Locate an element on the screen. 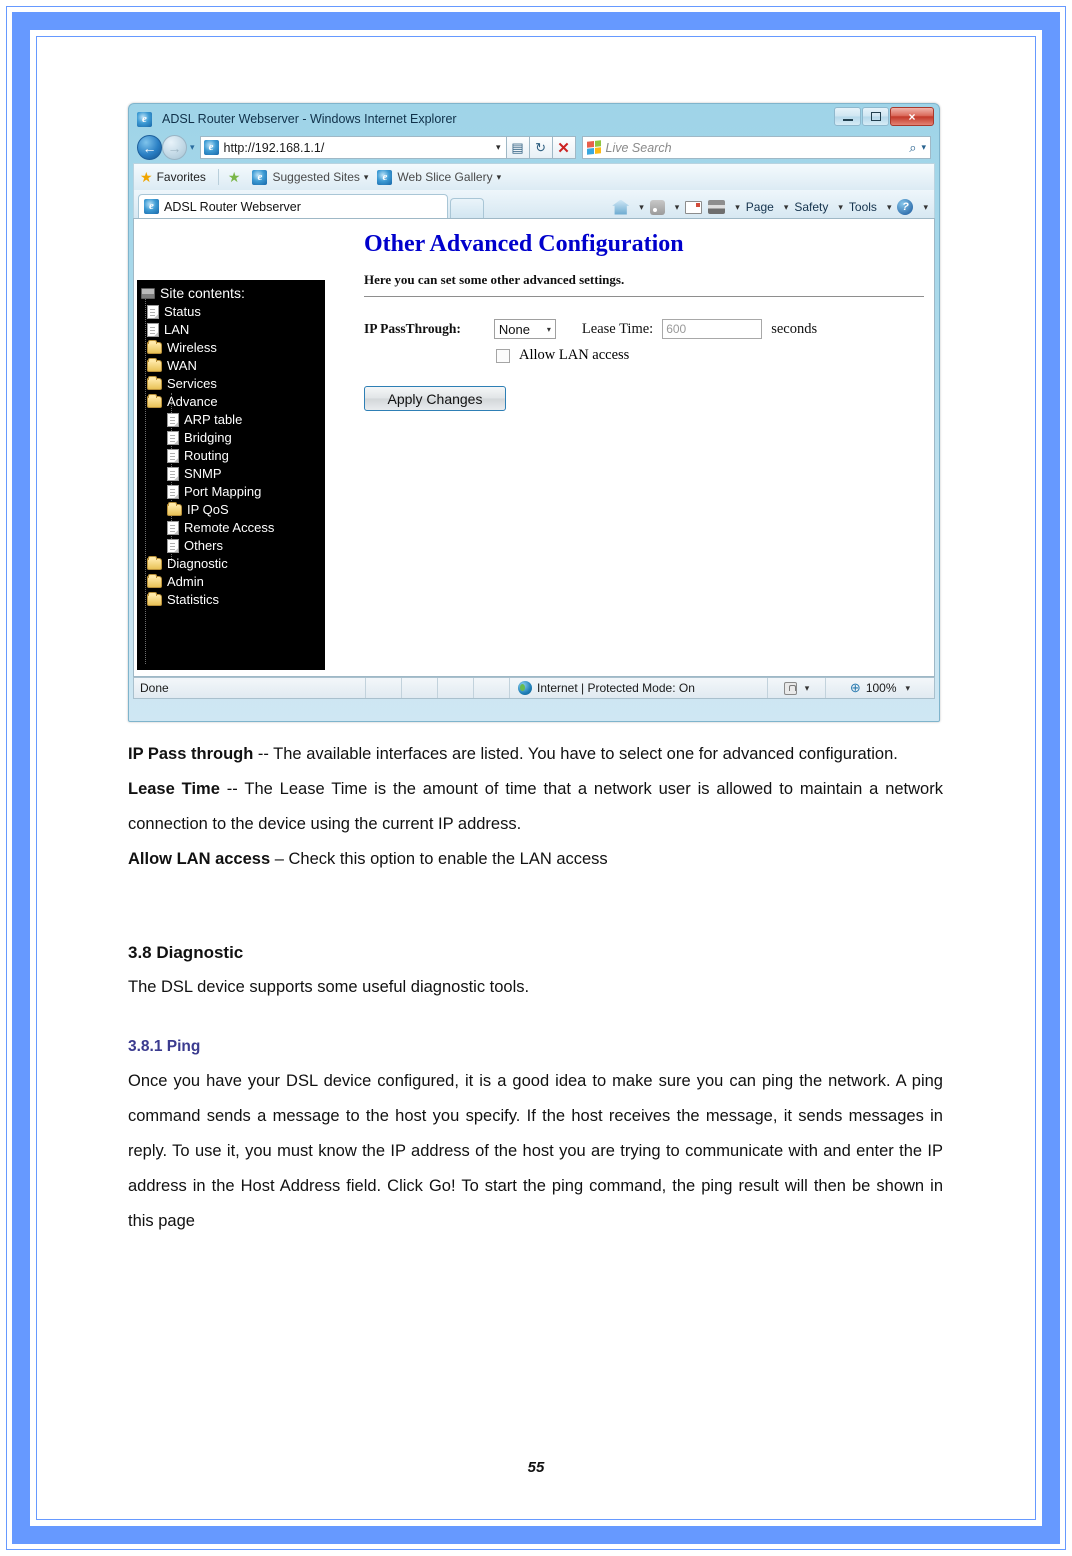 The width and height of the screenshot is (1072, 1556). suggested-sites-button: e Suggested Sites ▾ is located at coordinates (310, 177).